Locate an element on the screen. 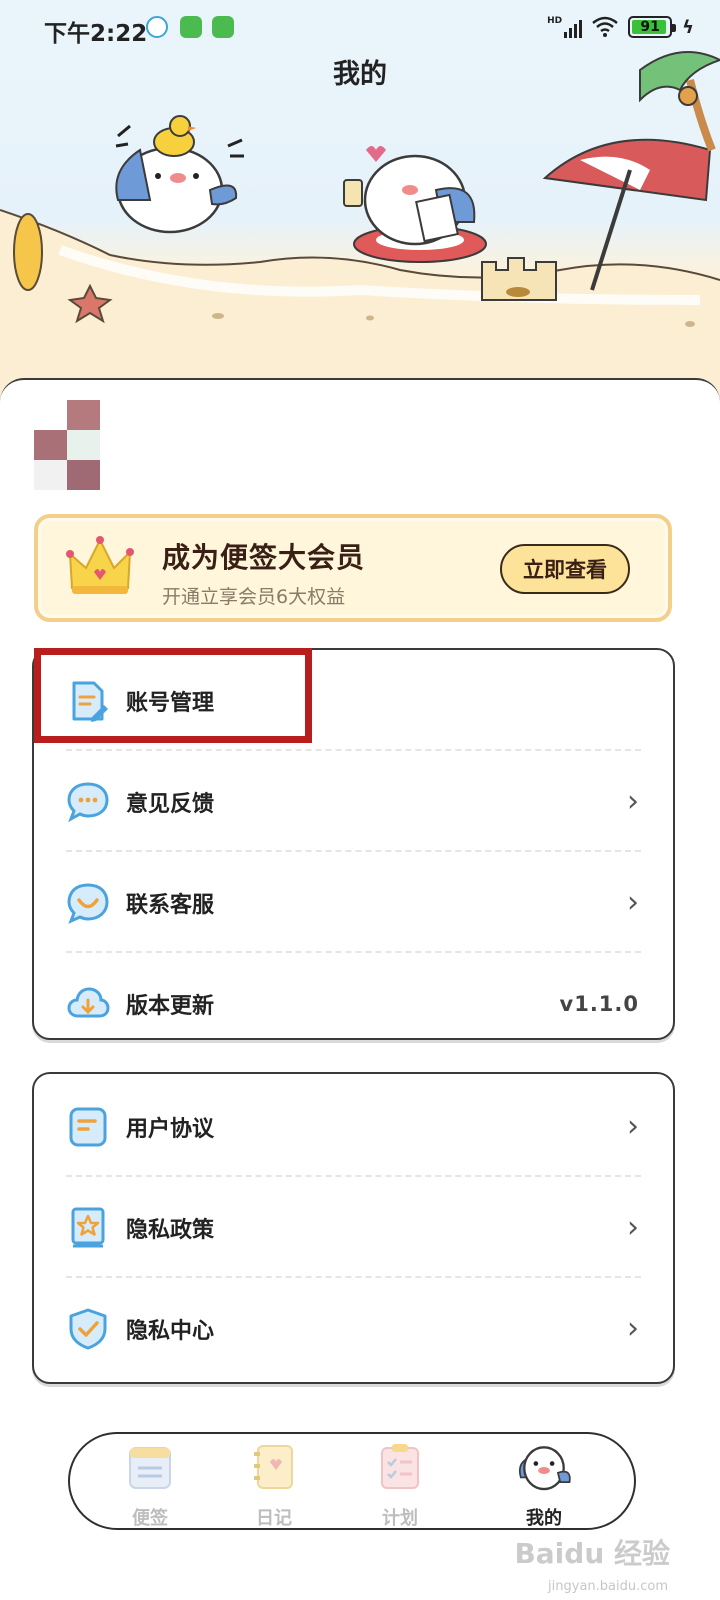  vip-membership-banner: 成为便签大会员 开通立享会员6大权益 立即查看 is located at coordinates (353, 568).